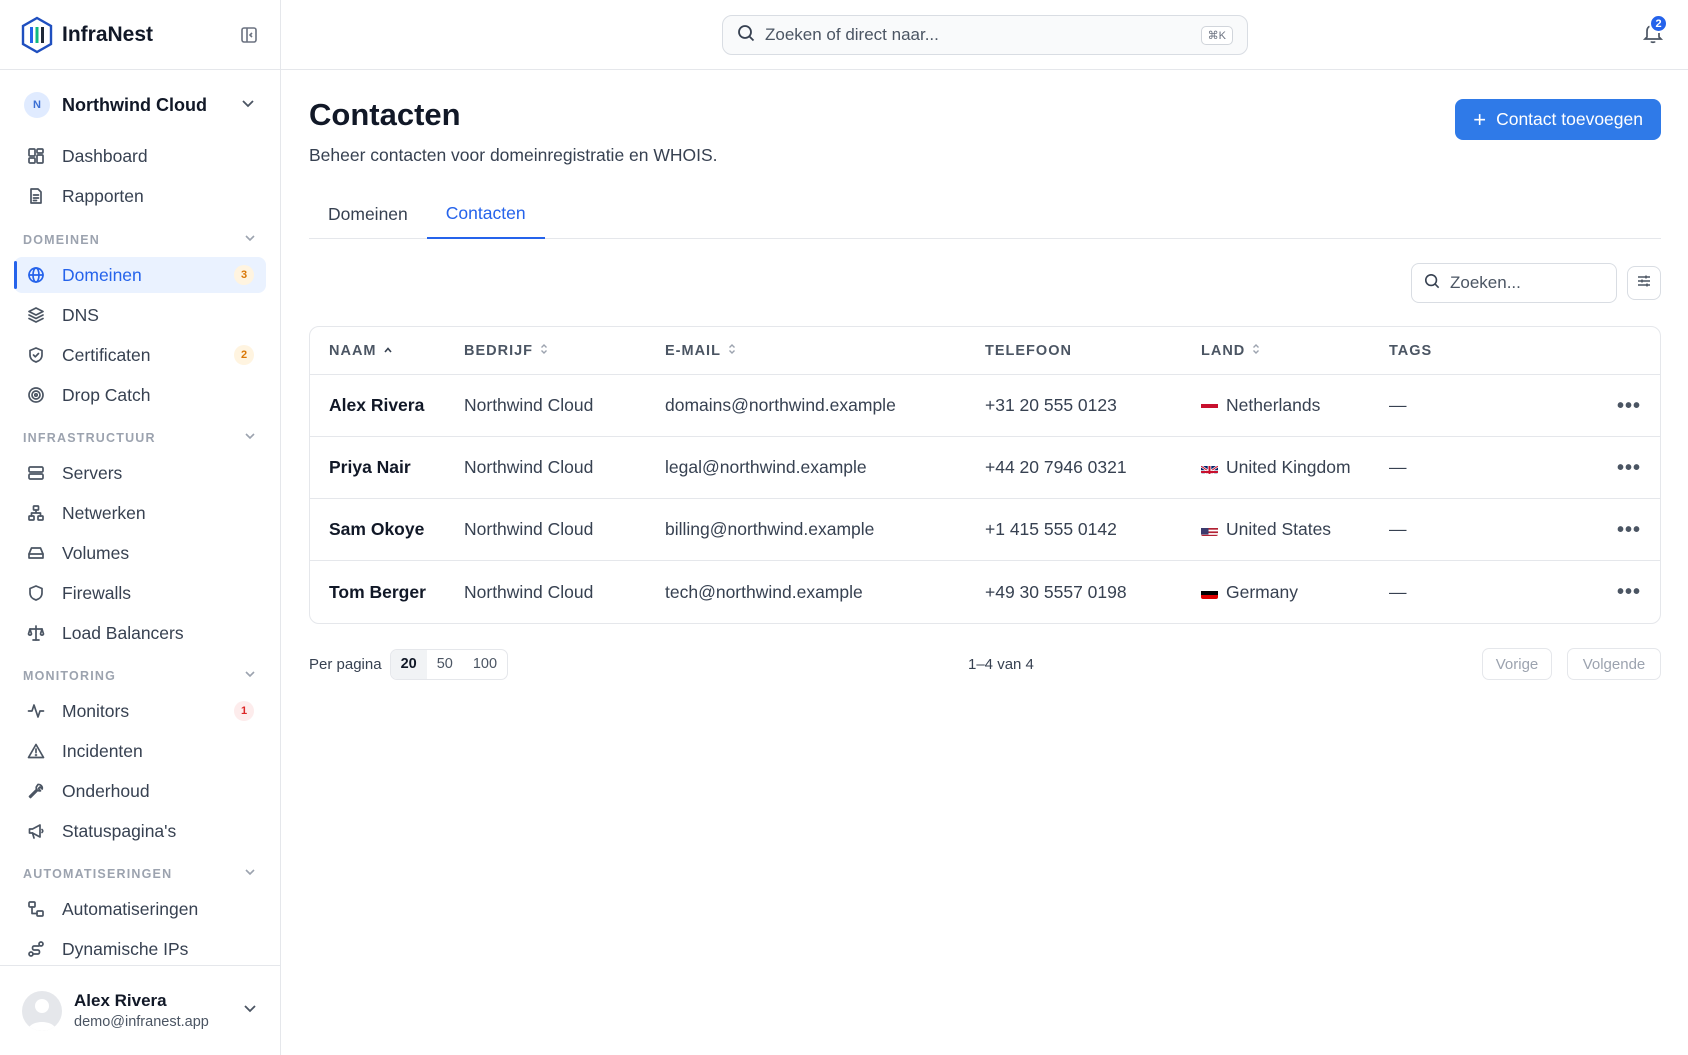 The image size is (1688, 1055). I want to click on user-menu: Alex Rivera demo@infranest.app, so click(140, 1010).